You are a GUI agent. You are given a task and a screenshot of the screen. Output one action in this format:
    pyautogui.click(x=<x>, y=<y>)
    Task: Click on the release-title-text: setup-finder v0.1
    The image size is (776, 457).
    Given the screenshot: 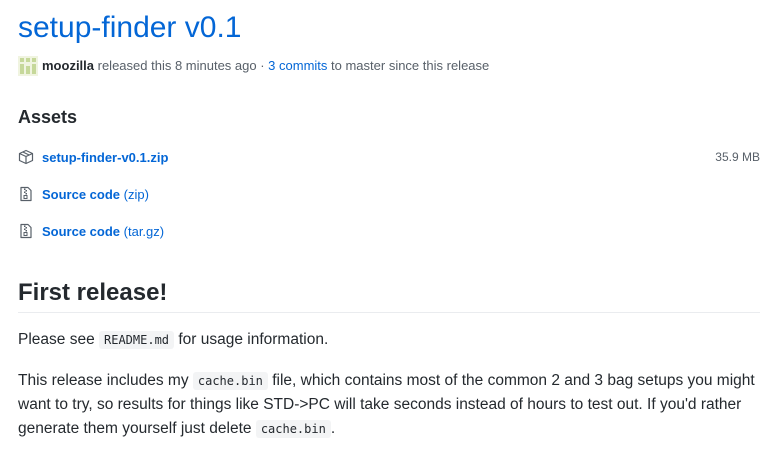 What is the action you would take?
    pyautogui.click(x=129, y=27)
    